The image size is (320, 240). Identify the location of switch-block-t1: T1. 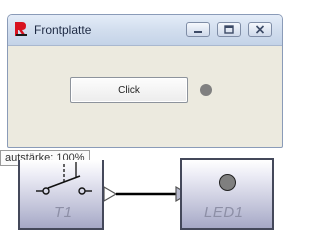
(61, 195).